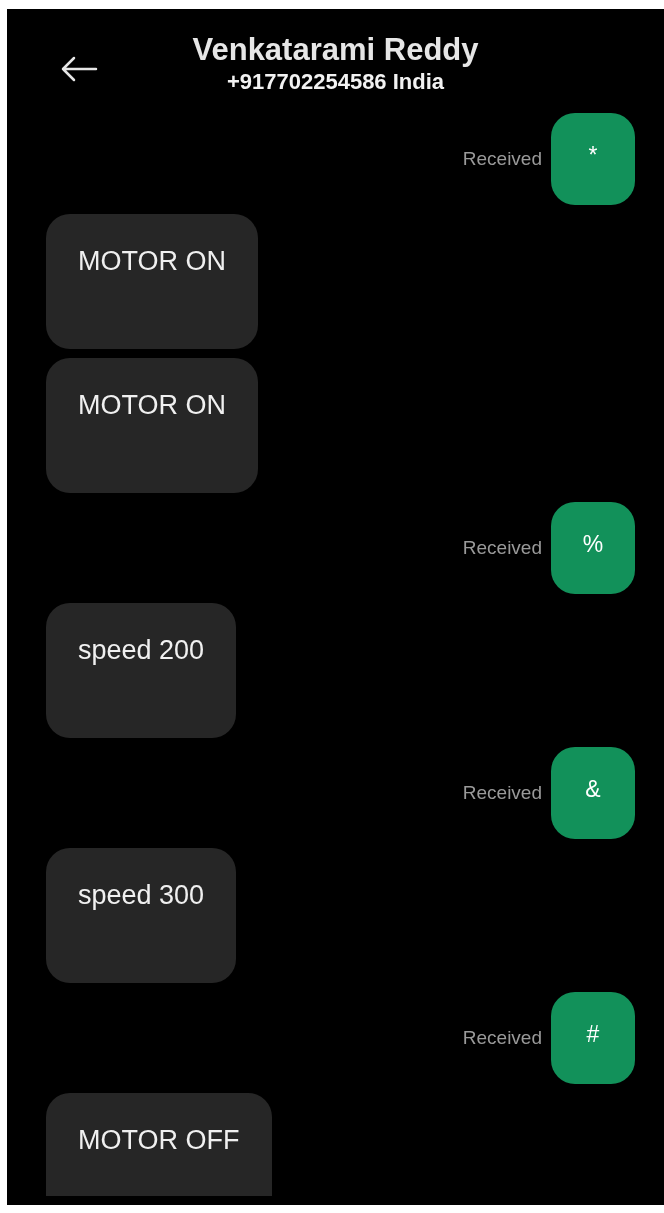 This screenshot has width=664, height=1213. What do you see at coordinates (79, 69) in the screenshot?
I see `back-arrow-icon` at bounding box center [79, 69].